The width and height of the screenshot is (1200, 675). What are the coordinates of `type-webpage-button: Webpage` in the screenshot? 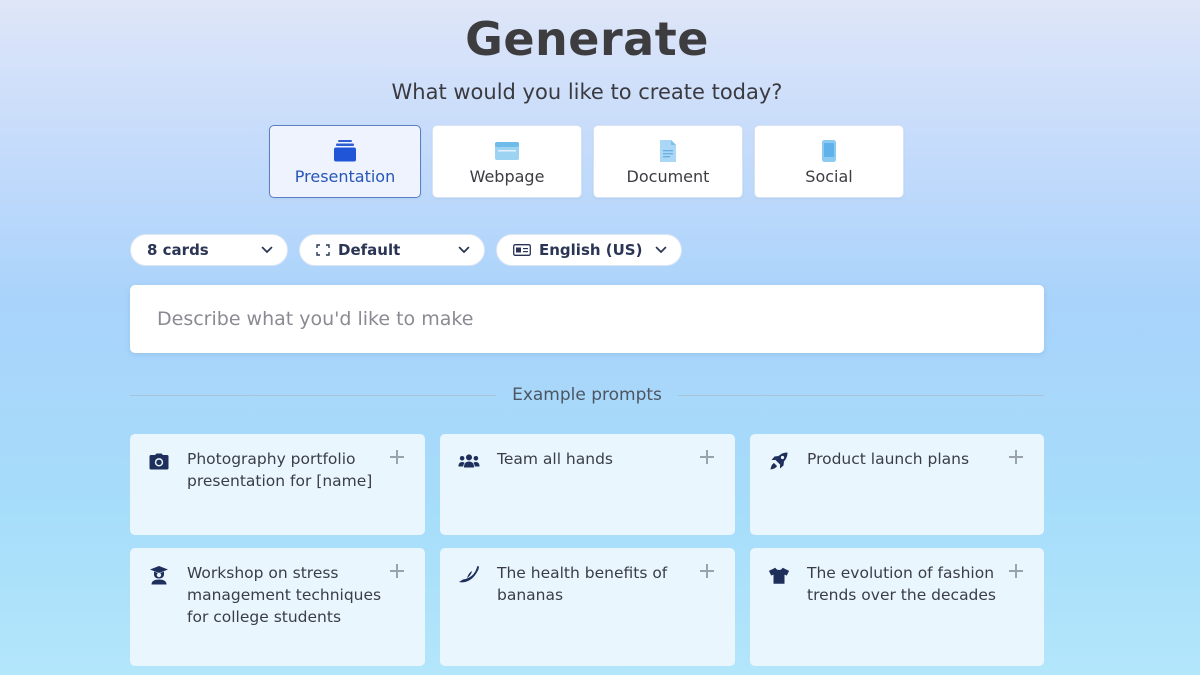 It's located at (507, 161).